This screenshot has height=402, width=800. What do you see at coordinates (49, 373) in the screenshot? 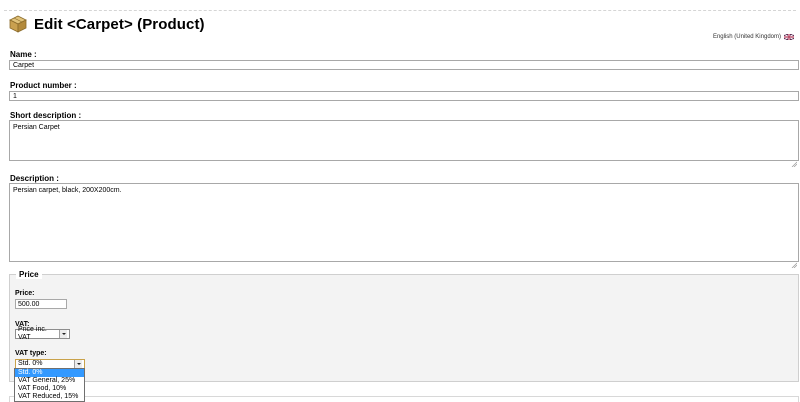
I see `dropdown-option: Std. 0%` at bounding box center [49, 373].